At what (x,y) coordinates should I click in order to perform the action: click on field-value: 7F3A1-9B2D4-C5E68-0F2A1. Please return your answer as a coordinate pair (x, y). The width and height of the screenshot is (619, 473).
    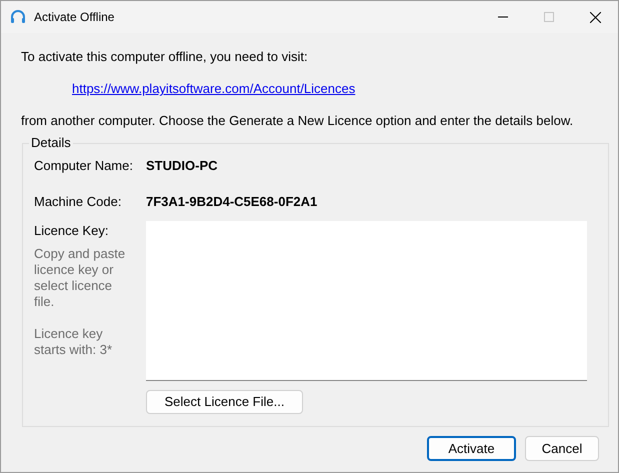
    Looking at the image, I should click on (232, 202).